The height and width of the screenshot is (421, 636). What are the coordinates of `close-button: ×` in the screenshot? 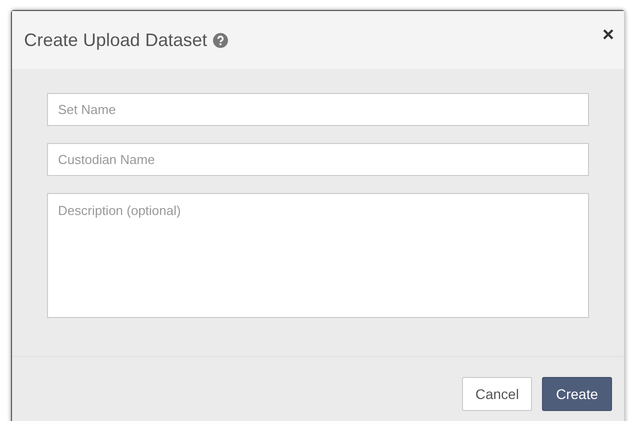 It's located at (608, 35).